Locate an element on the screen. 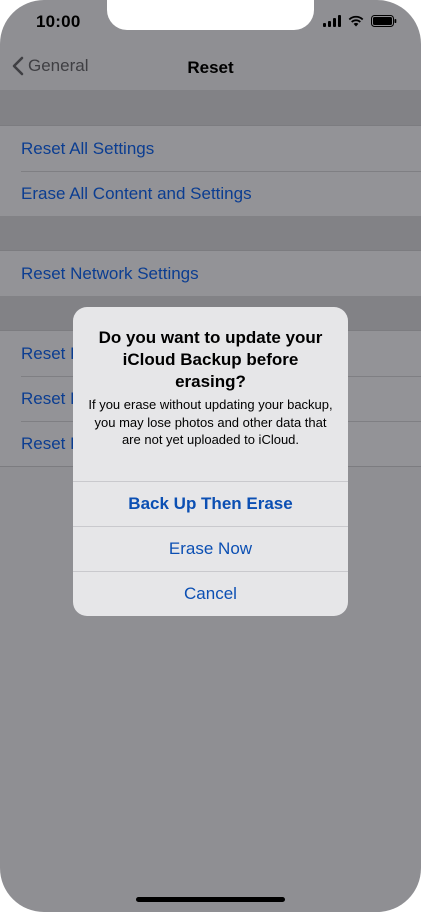 The width and height of the screenshot is (421, 912). erase-now-button: Erase Now is located at coordinates (210, 548).